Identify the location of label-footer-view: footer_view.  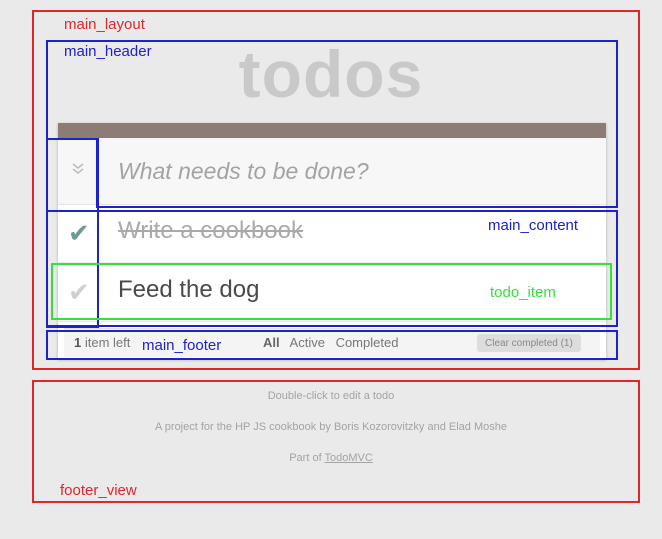
(98, 490).